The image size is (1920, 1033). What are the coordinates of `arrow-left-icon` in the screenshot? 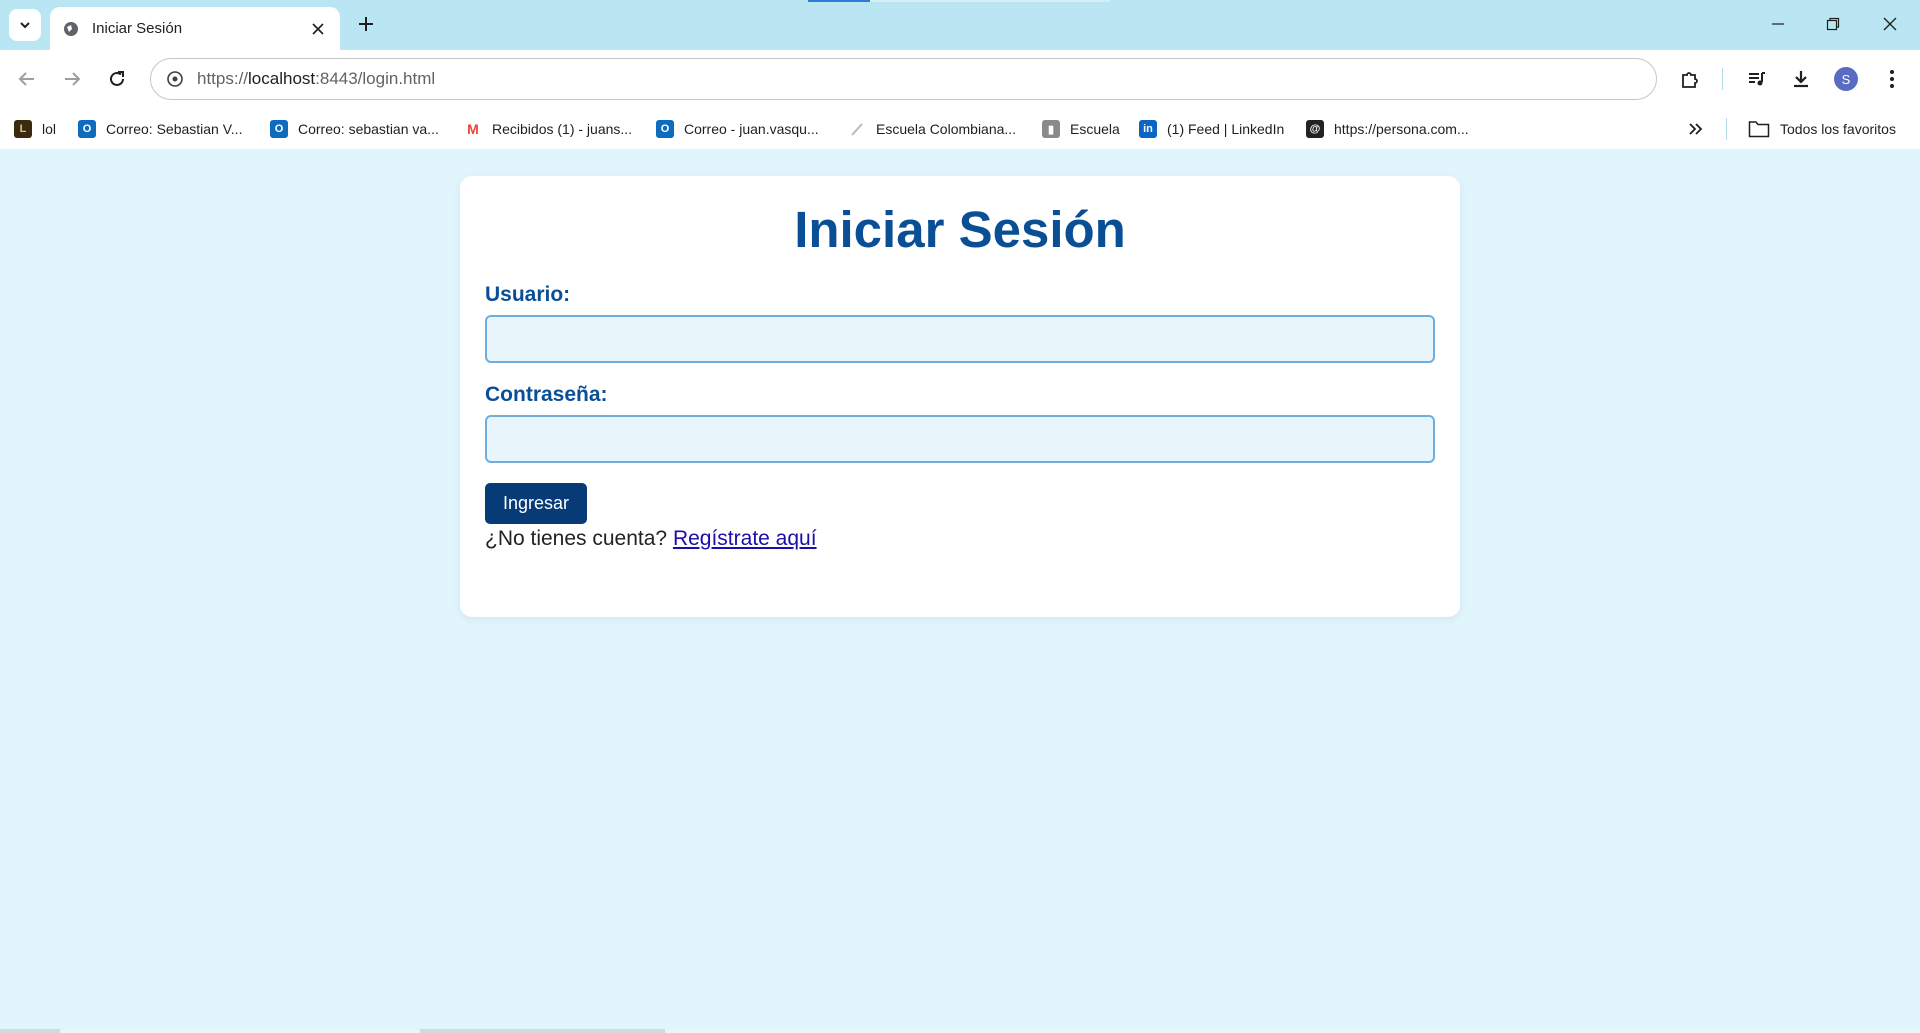 It's located at (26, 79).